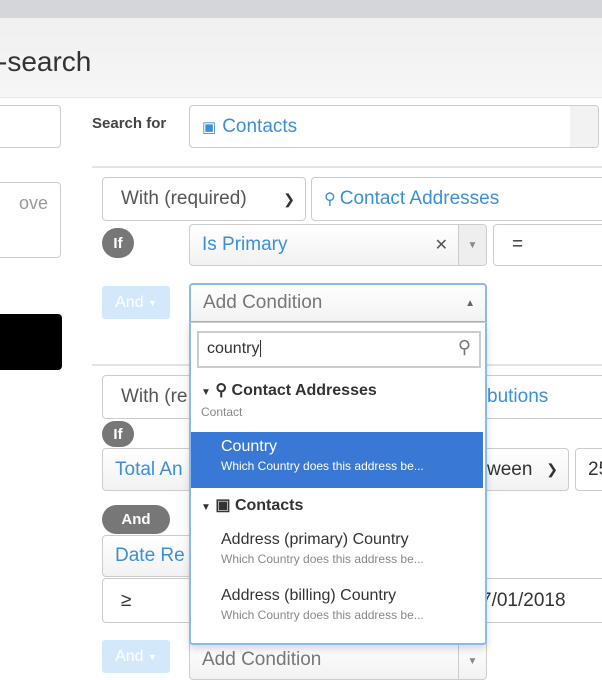 This screenshot has height=680, width=602. I want to click on date-input: 7/01/2018, so click(536, 600).